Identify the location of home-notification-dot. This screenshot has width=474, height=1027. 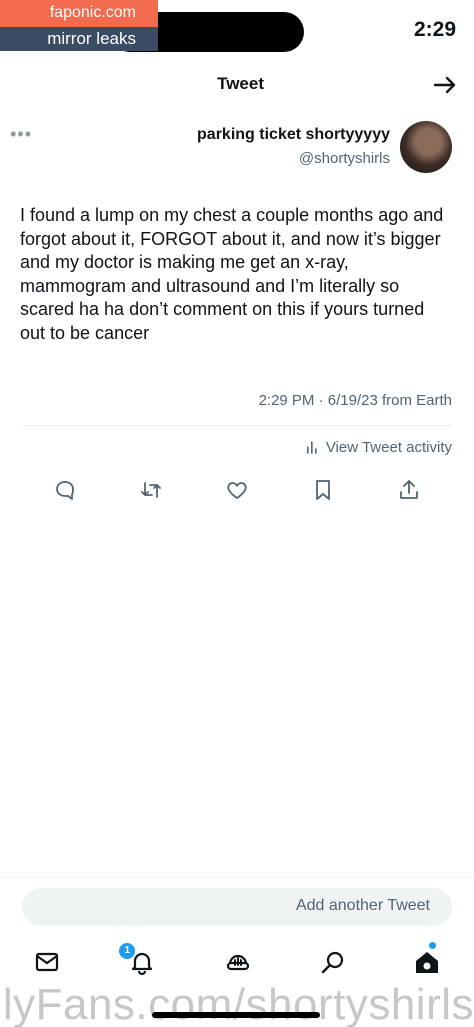
(432, 945).